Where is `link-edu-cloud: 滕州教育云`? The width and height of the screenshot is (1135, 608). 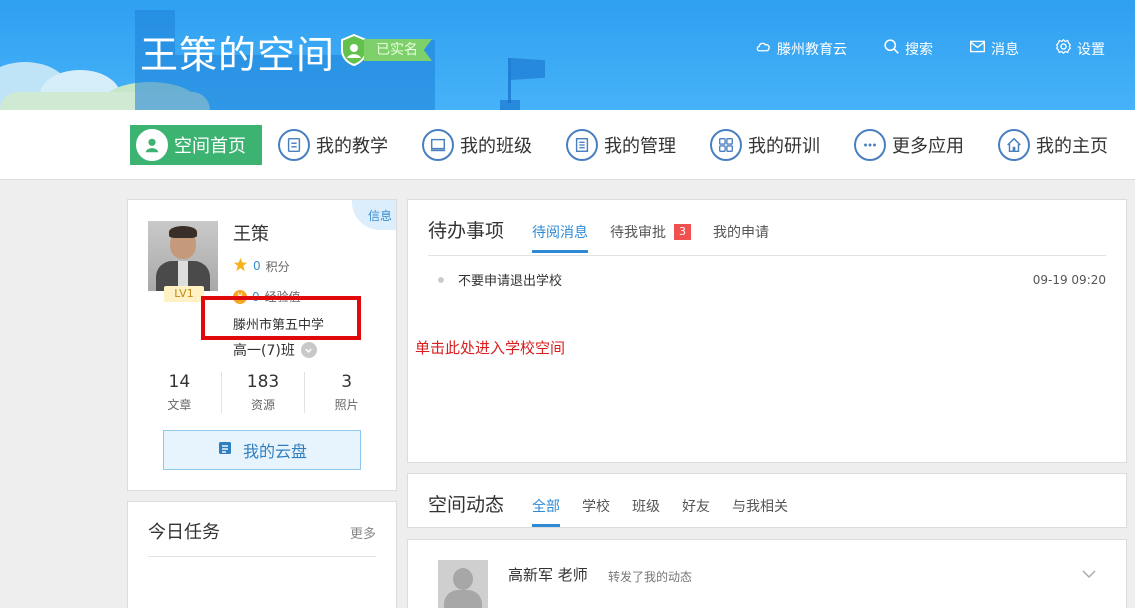 link-edu-cloud: 滕州教育云 is located at coordinates (801, 48).